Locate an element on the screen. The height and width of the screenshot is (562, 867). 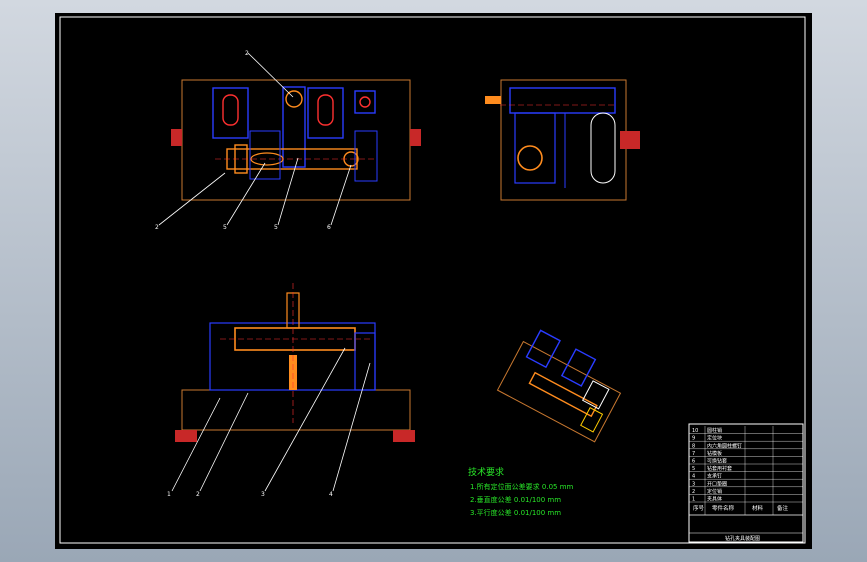
balloon-front-1: 1 is located at coordinates (169, 494).